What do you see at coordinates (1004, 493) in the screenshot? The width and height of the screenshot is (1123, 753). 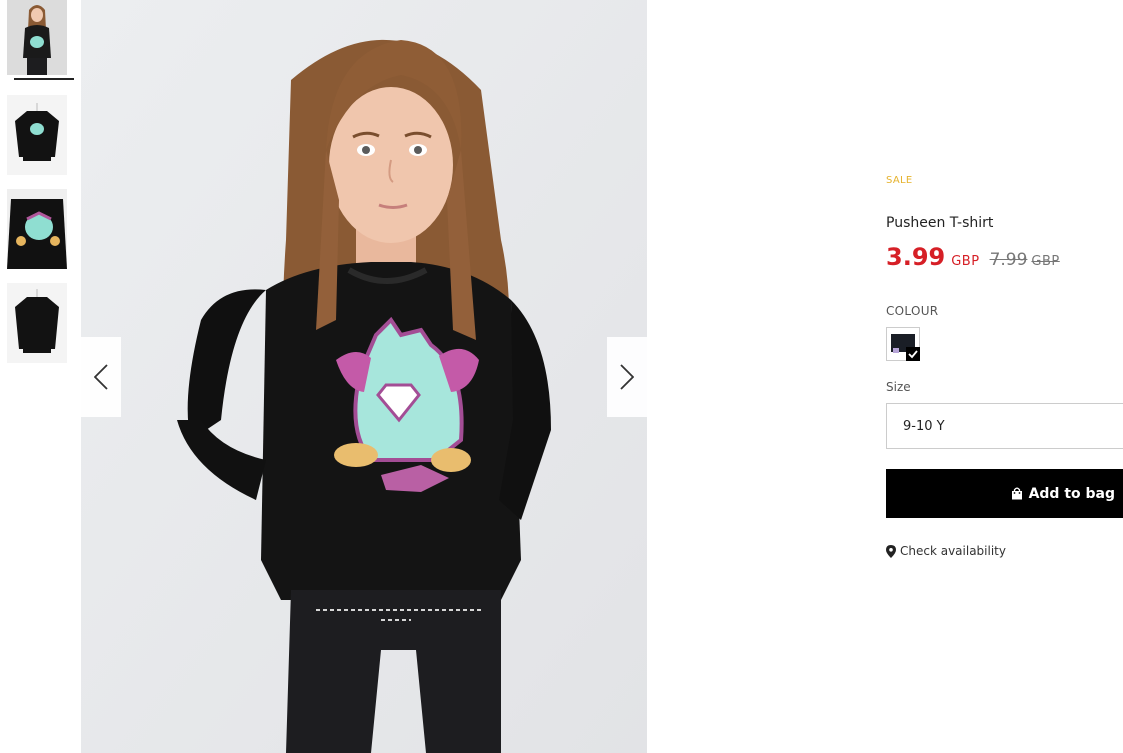 I see `add-to-bag-button: Add to bag` at bounding box center [1004, 493].